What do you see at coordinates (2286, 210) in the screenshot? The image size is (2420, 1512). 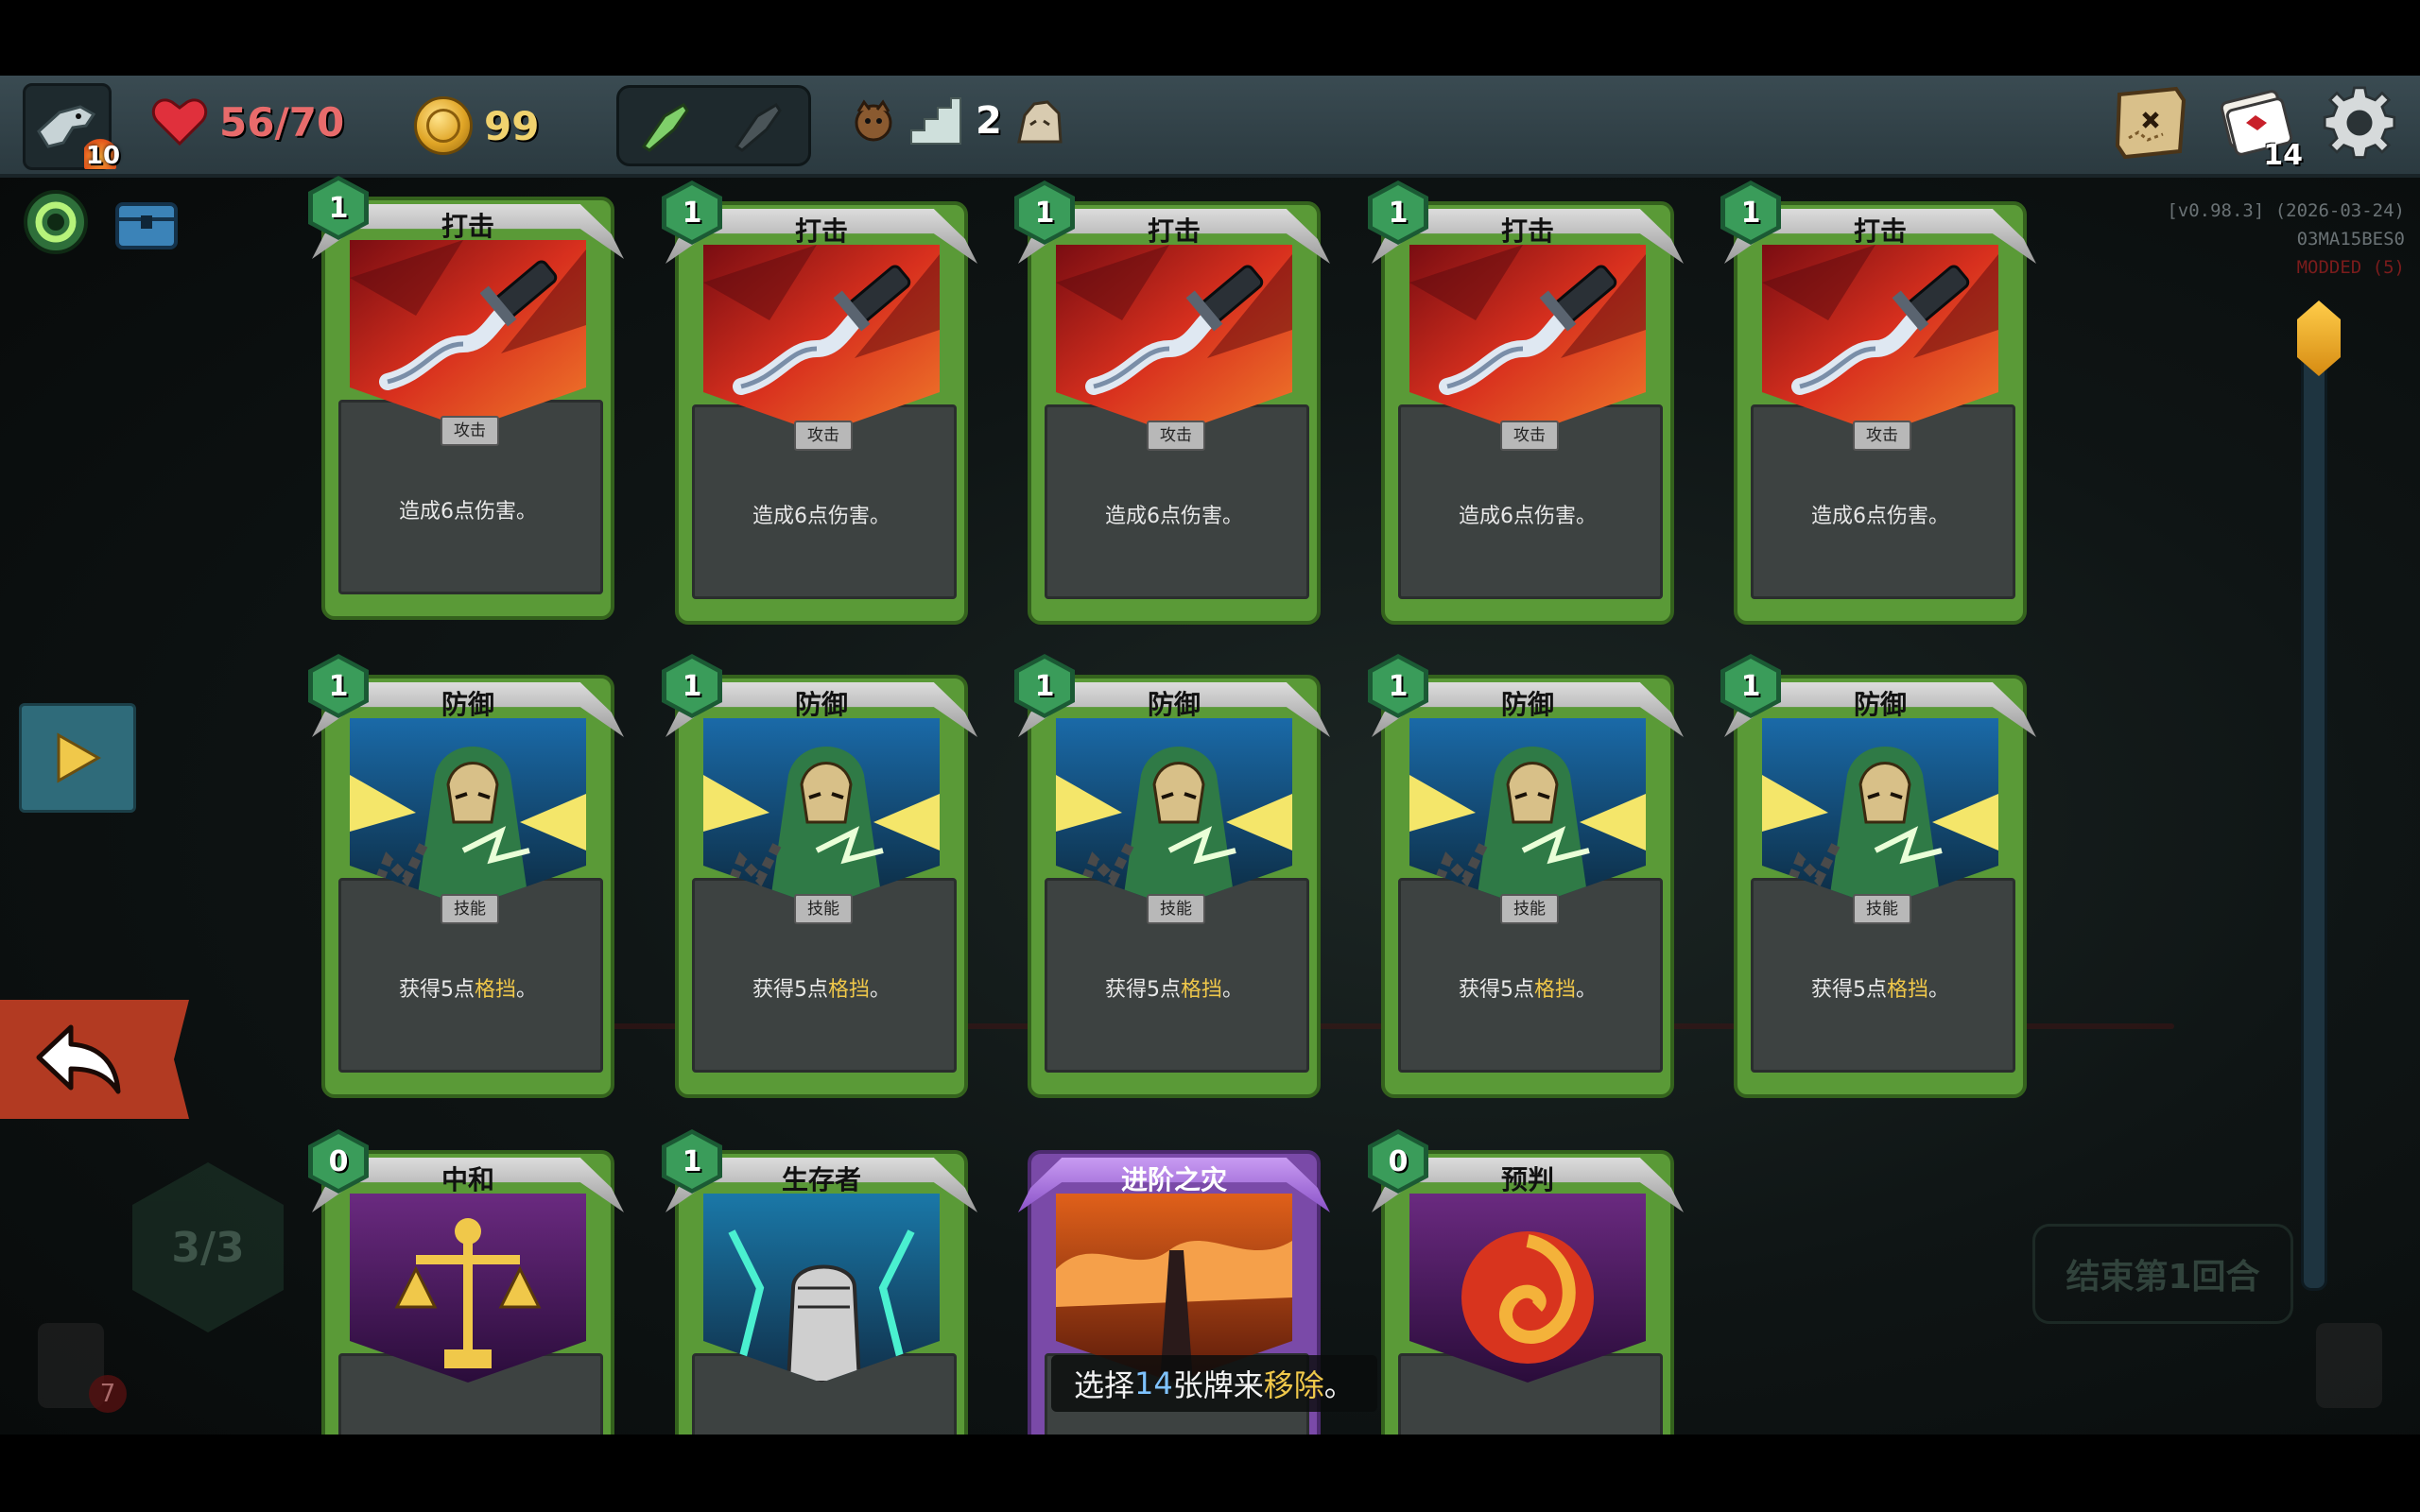 I see `version-number: [v0.98.3] (2026-03-24)` at bounding box center [2286, 210].